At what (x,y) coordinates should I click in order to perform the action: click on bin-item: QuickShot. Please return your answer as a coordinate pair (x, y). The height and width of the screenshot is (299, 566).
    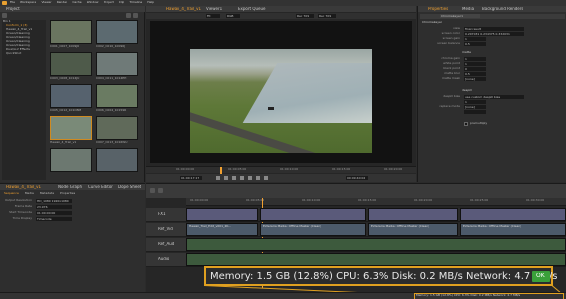
    Looking at the image, I should click on (24, 54).